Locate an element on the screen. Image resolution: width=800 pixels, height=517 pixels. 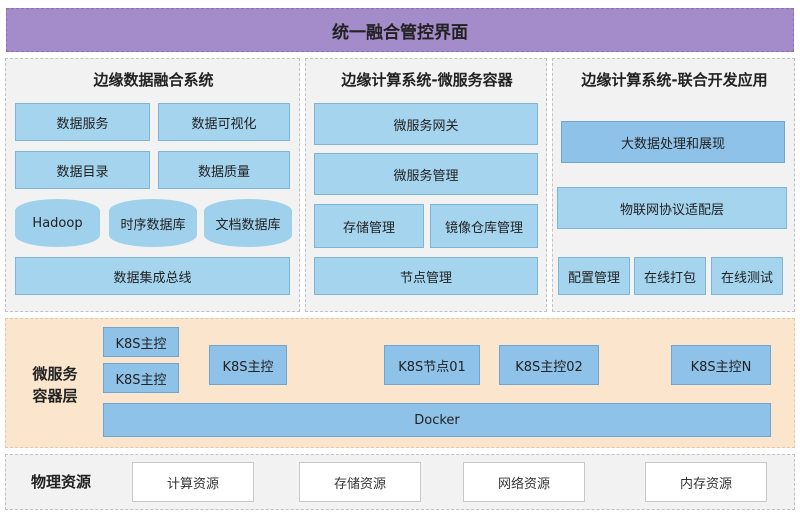
k8s-master-box-a: K8S主控 is located at coordinates (141, 342).